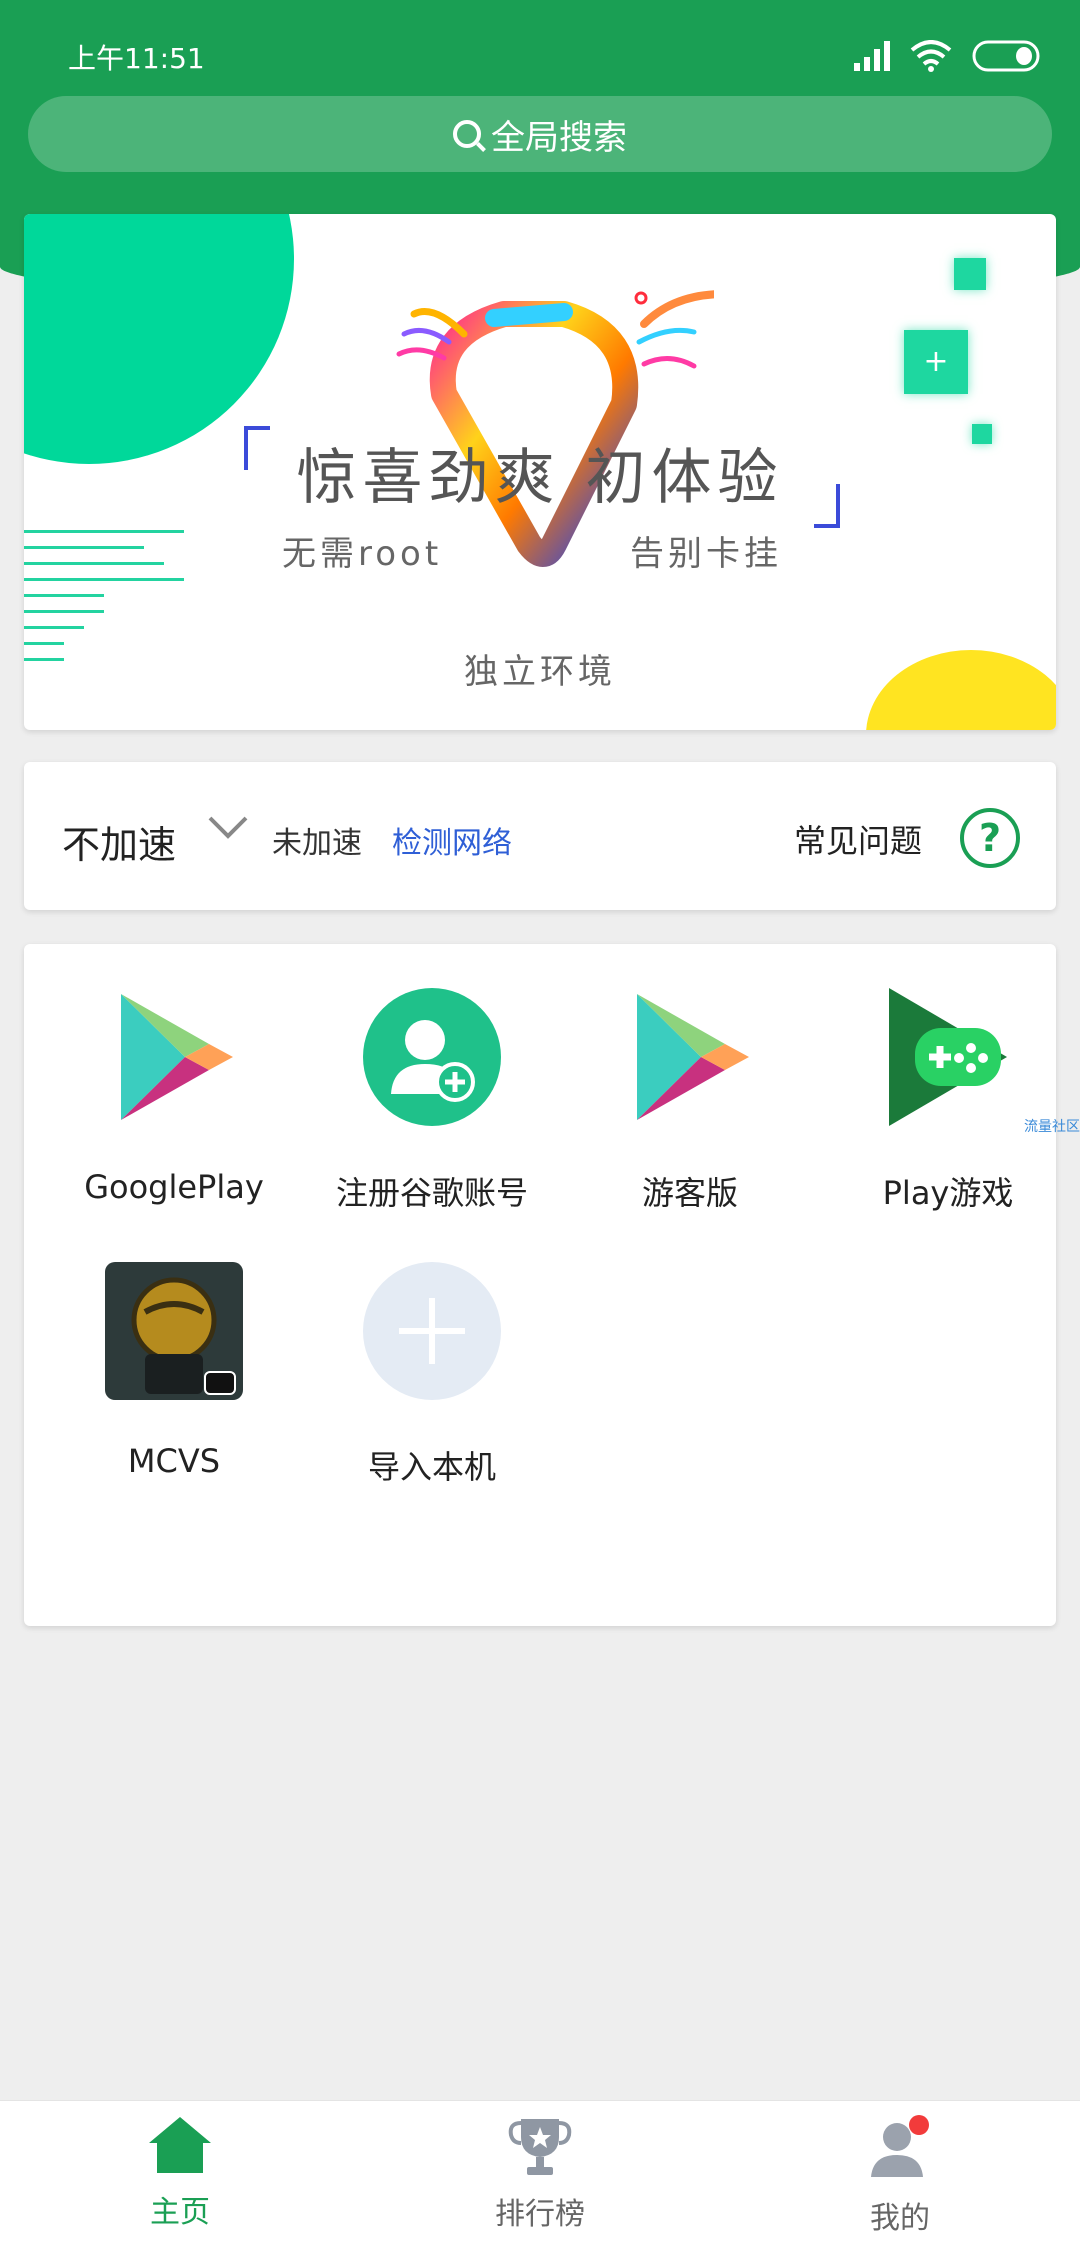 Image resolution: width=1080 pixels, height=2249 pixels. What do you see at coordinates (432, 1331) in the screenshot?
I see `add-icon` at bounding box center [432, 1331].